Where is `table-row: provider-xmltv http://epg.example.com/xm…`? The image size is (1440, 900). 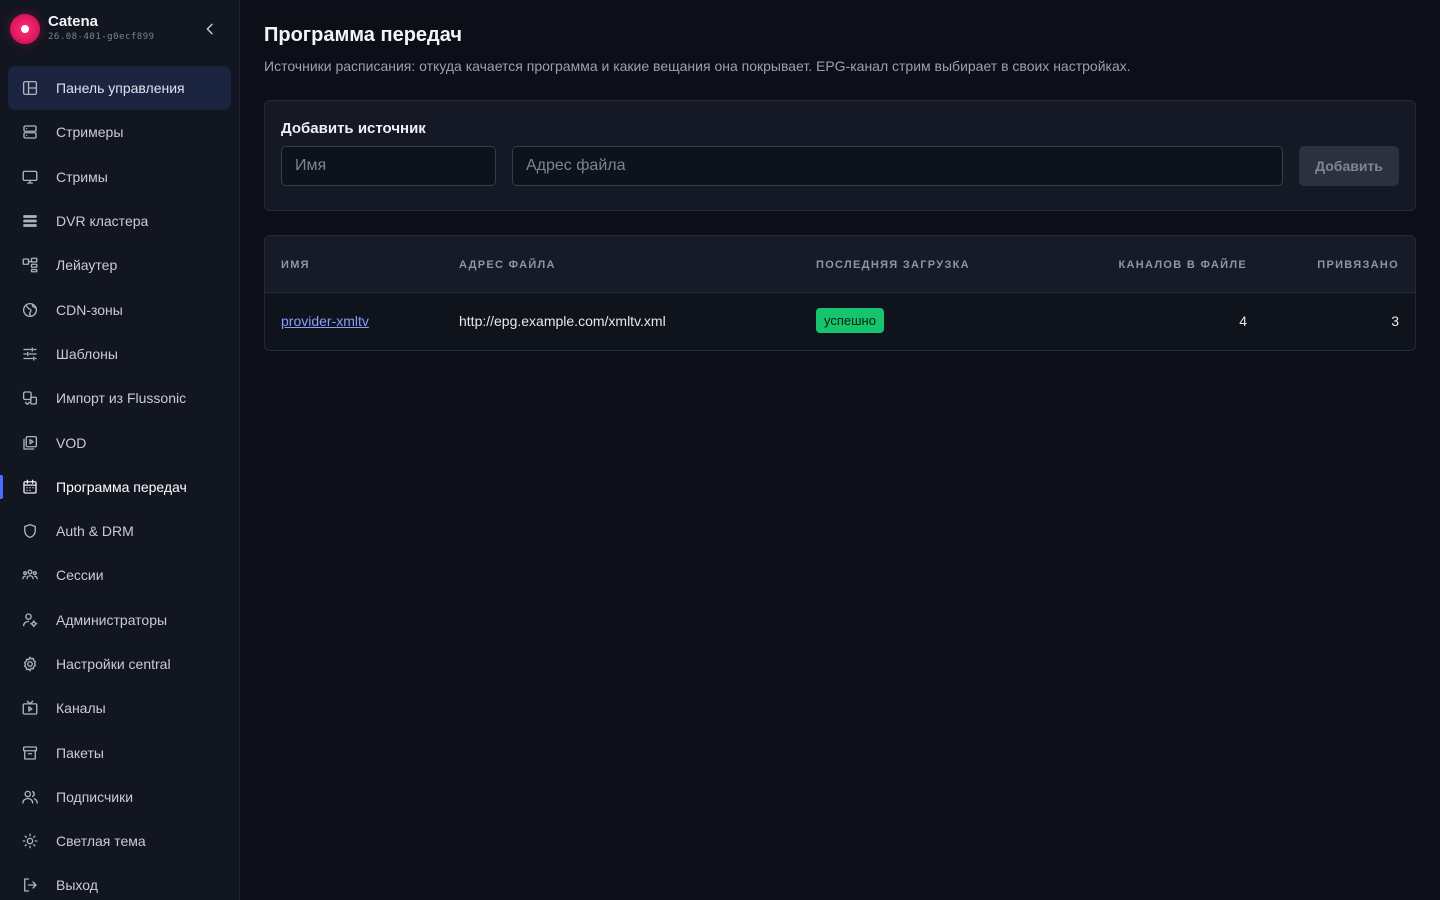 table-row: provider-xmltv http://epg.example.com/xm… is located at coordinates (840, 321).